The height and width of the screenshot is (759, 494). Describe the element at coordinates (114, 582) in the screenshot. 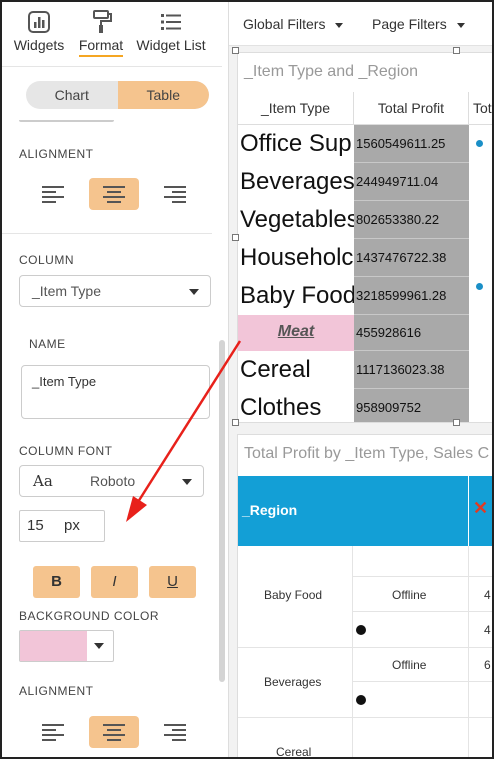

I see `italic-button: I` at that location.